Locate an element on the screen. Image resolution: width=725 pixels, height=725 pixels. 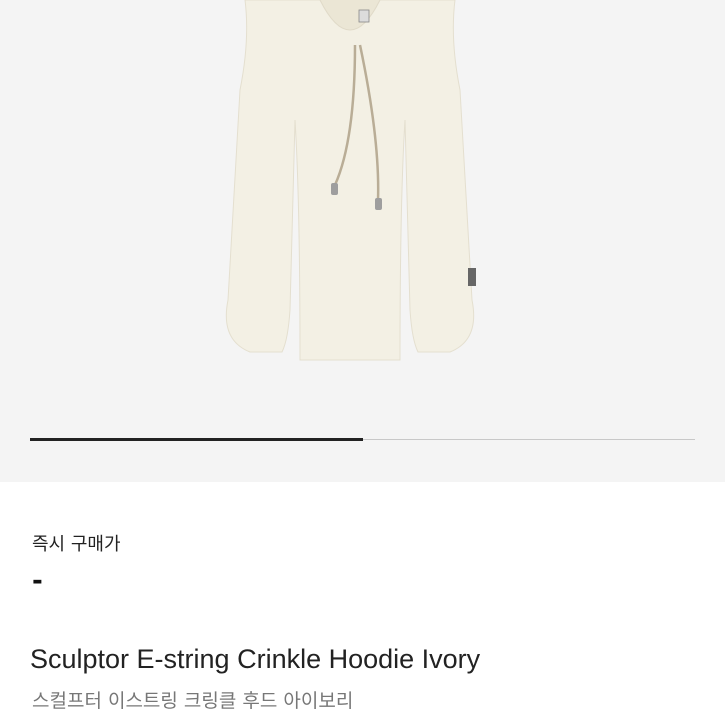
product-name-ko: 스컬프터 이스트링 크링클 후드 아이보리 is located at coordinates (193, 701).